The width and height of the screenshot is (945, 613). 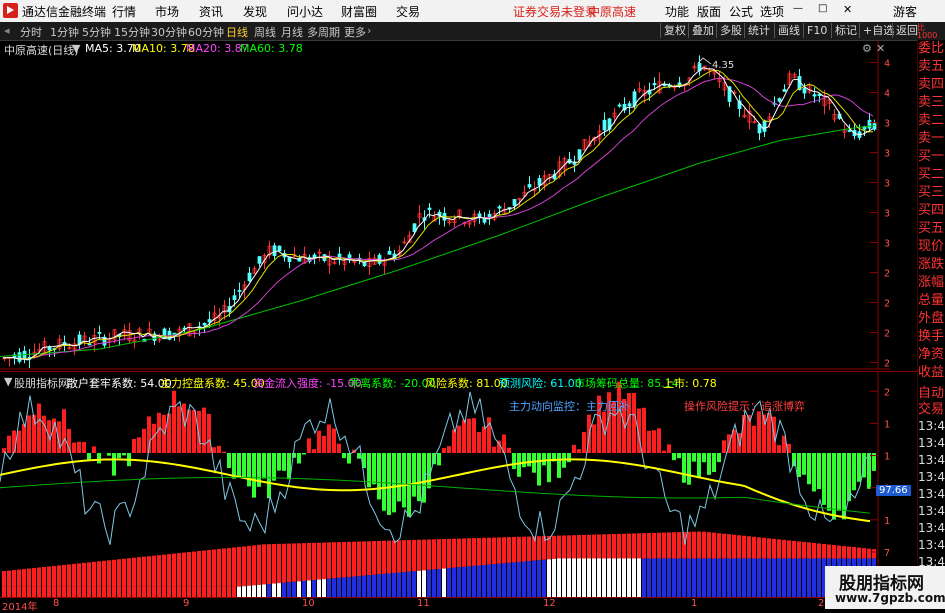 I want to click on quote-field-label: 买一, so click(x=931, y=157).